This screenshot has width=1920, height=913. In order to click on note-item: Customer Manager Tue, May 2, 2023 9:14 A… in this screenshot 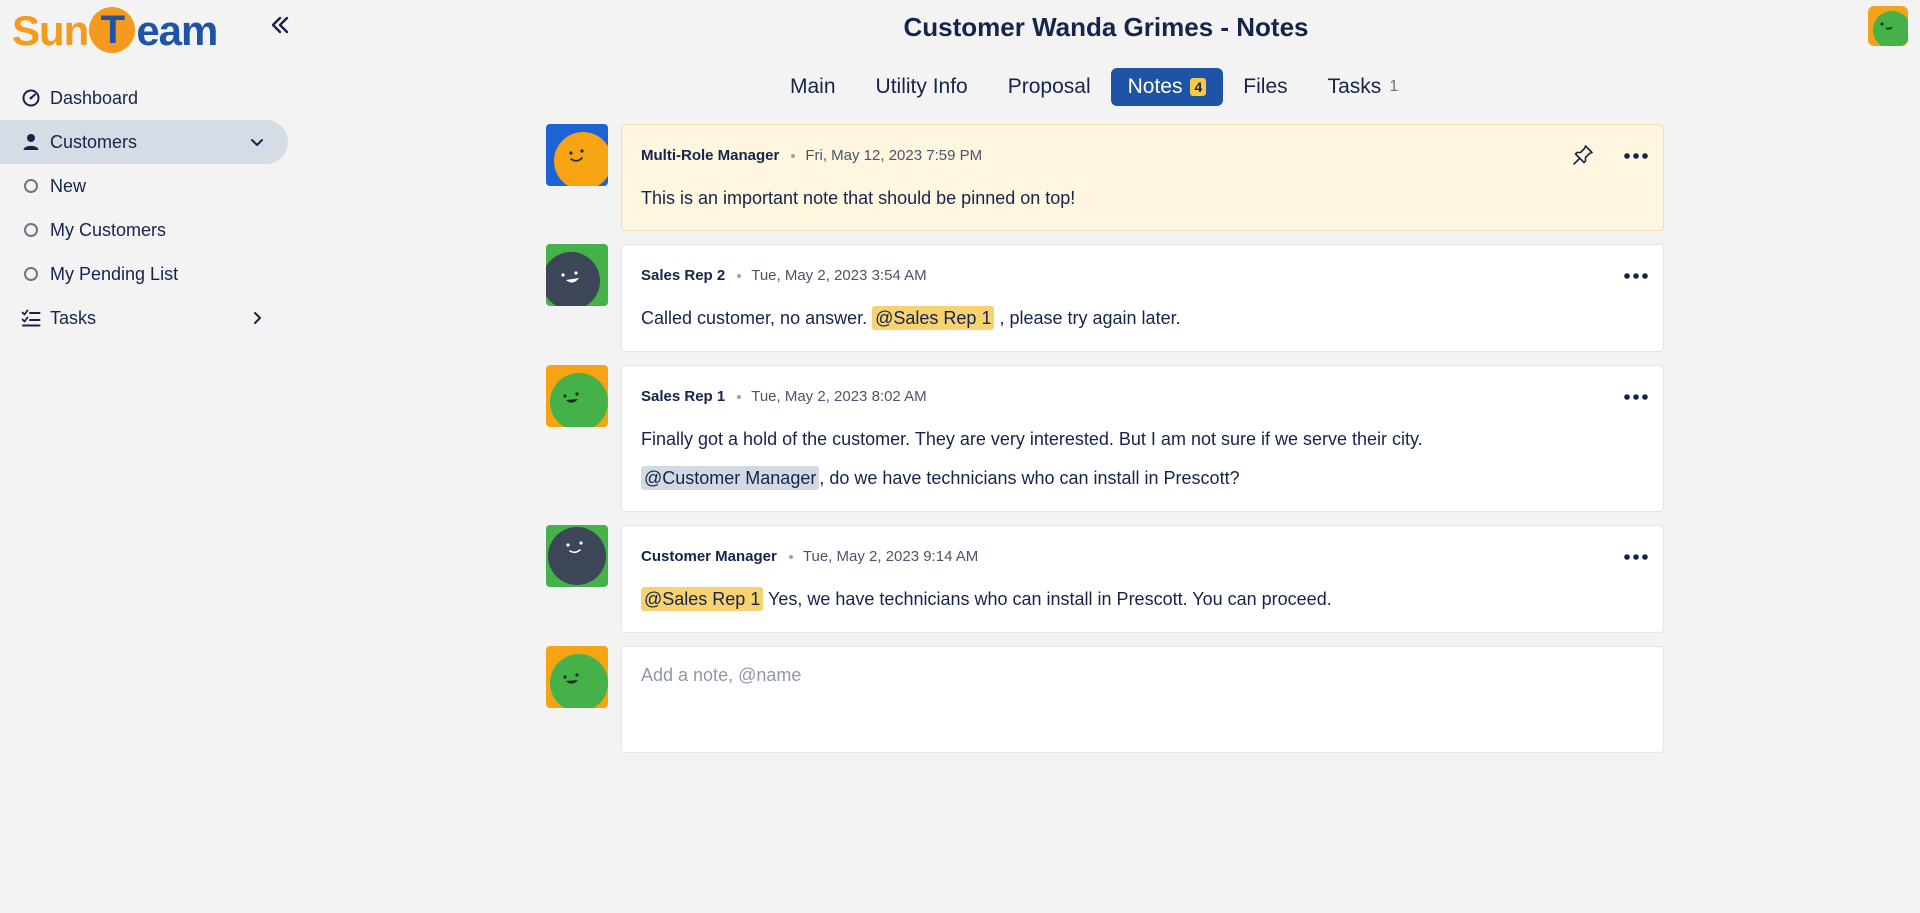, I will do `click(1106, 579)`.